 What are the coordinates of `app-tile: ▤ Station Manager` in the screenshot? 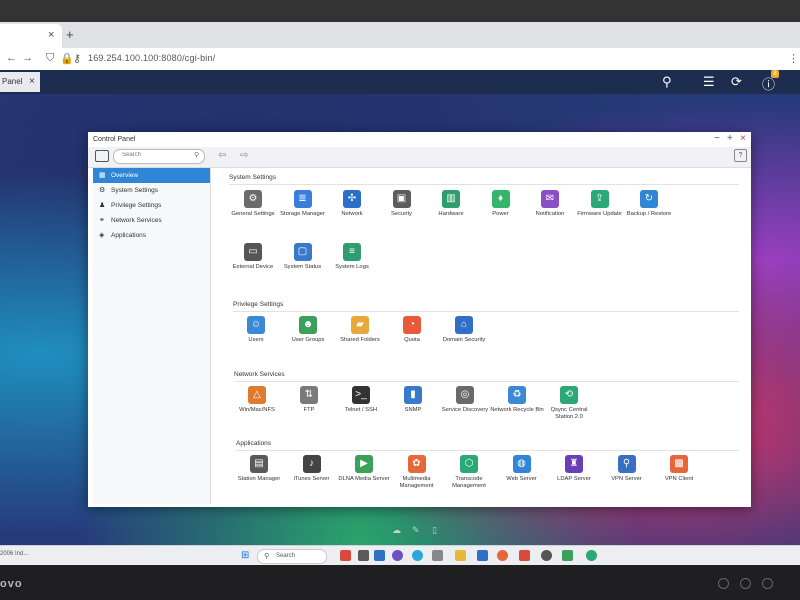 It's located at (259, 475).